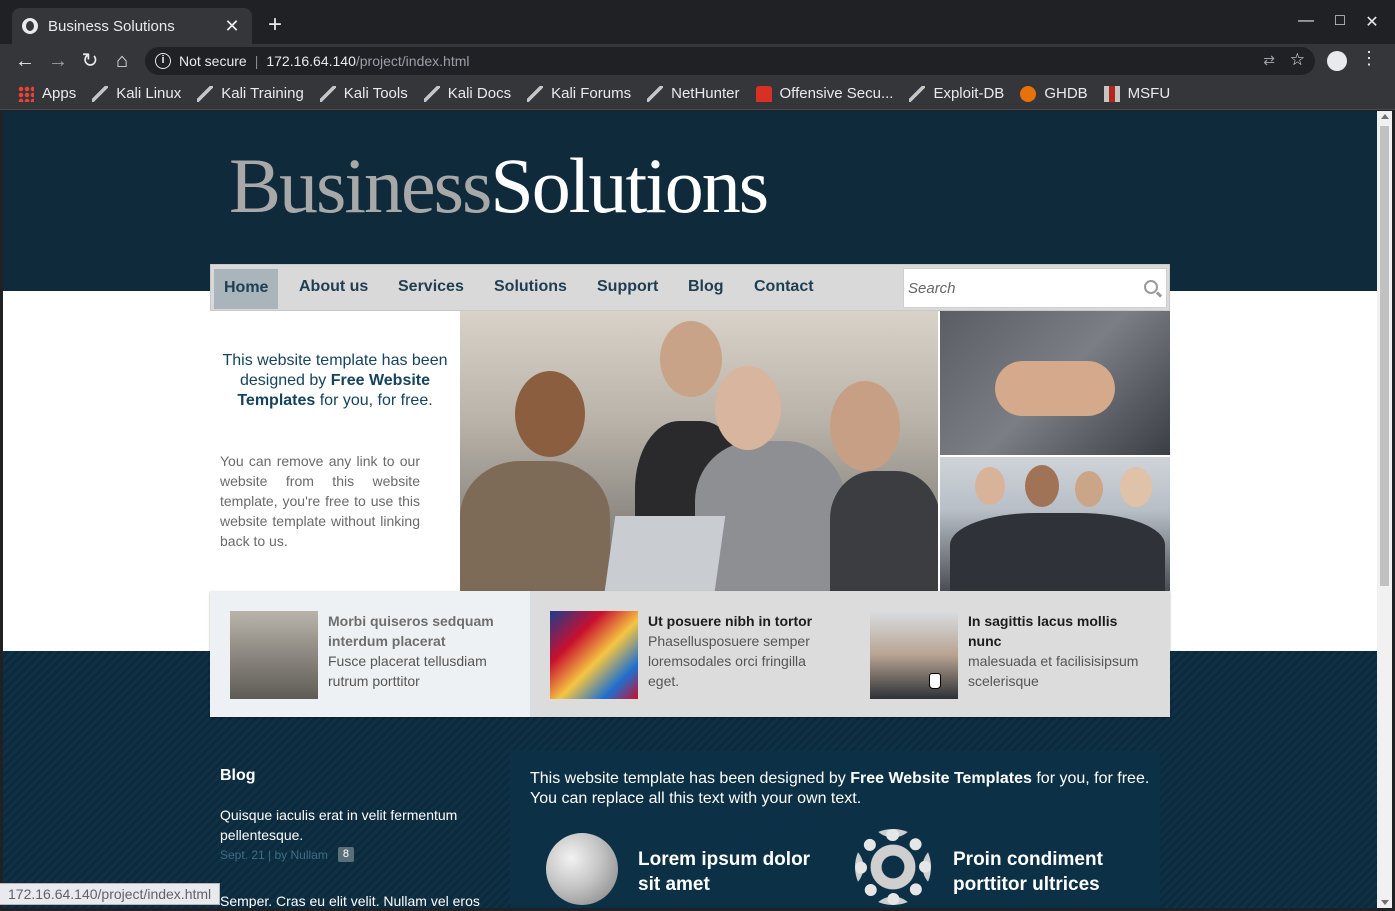  I want to click on reload-button: ↻, so click(90, 61).